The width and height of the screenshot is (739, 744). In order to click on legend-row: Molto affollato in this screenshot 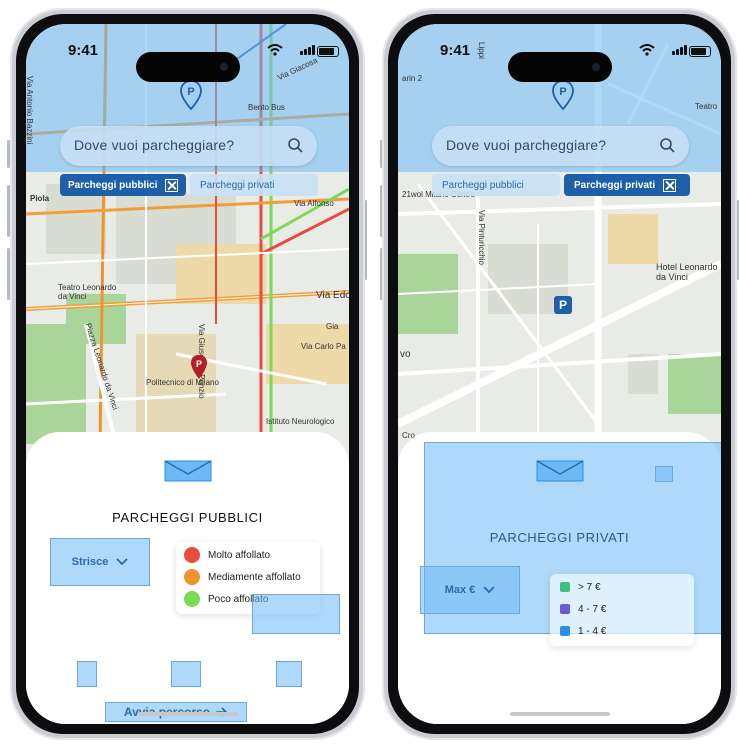, I will do `click(248, 555)`.